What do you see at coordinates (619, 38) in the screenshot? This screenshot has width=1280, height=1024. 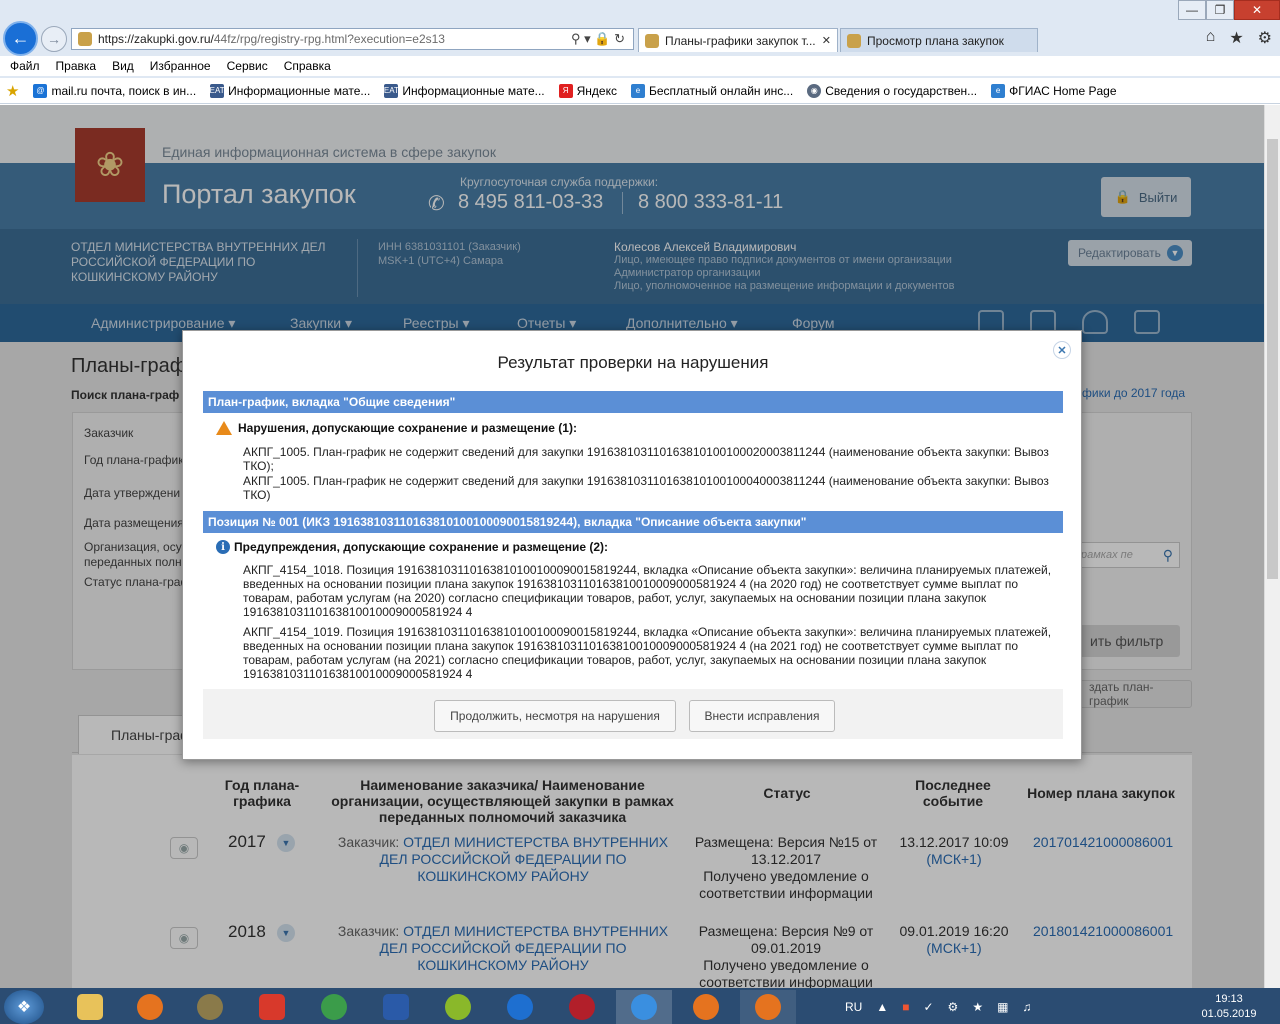 I see `refresh-icon: ↻` at bounding box center [619, 38].